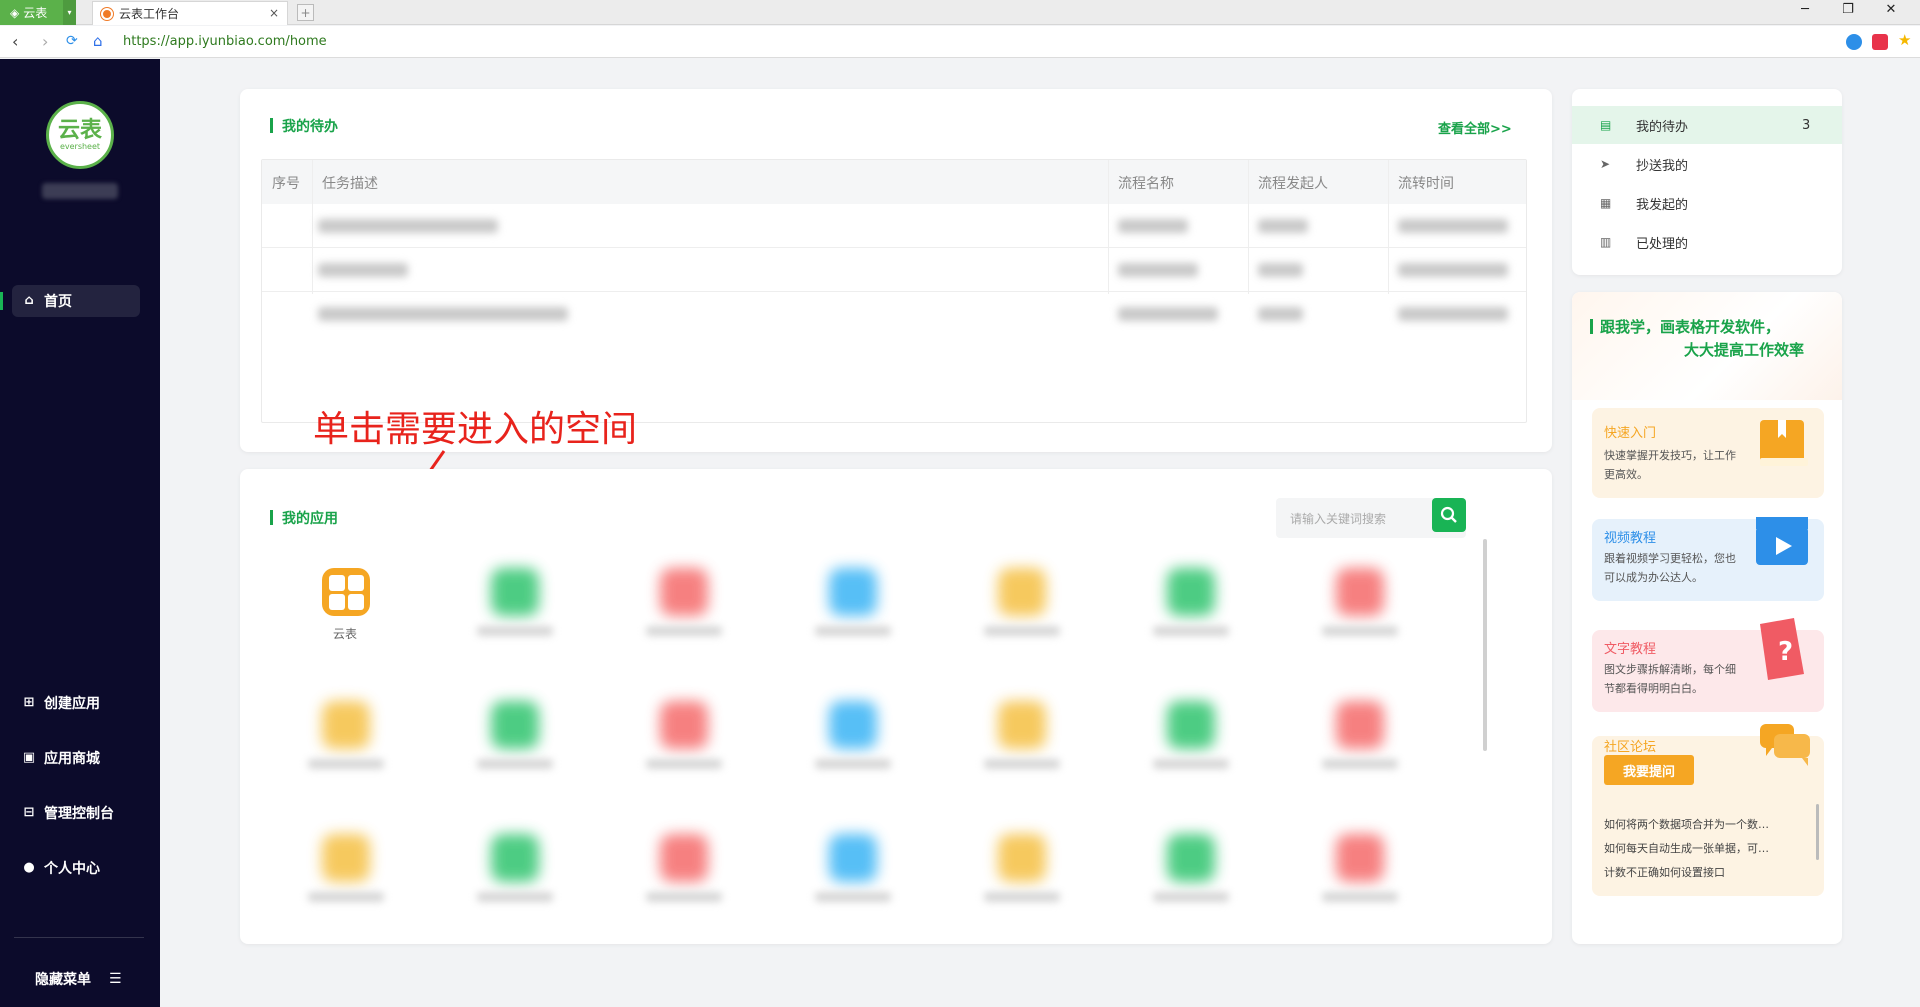 This screenshot has width=1920, height=1007. I want to click on yunbiao-app-icon, so click(346, 592).